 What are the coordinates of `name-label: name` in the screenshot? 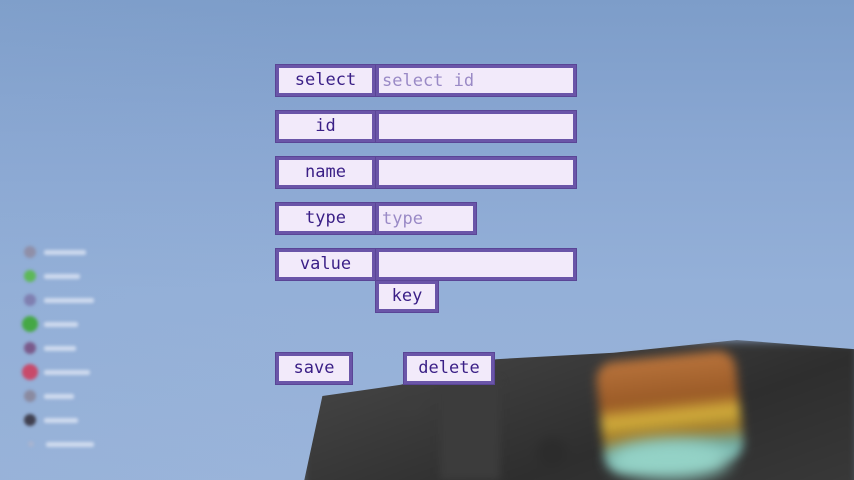 It's located at (325, 172).